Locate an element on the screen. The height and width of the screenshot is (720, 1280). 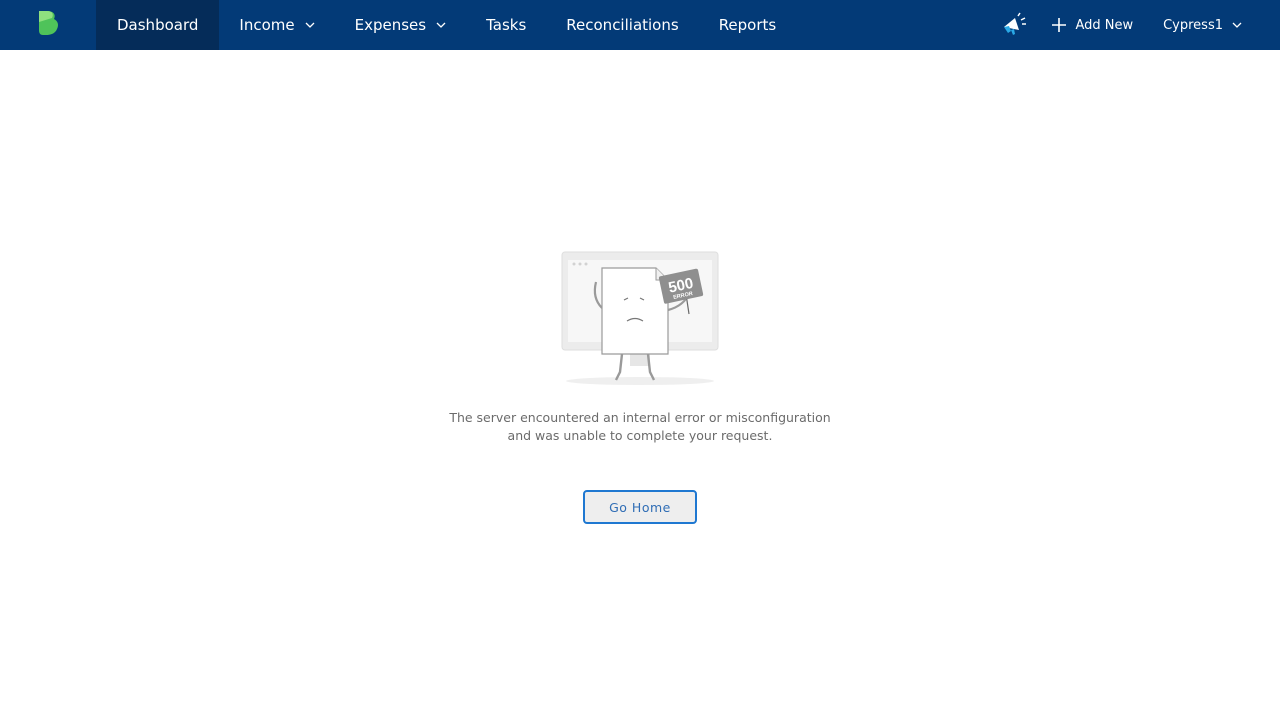
add-new-button: Add New is located at coordinates (1092, 25).